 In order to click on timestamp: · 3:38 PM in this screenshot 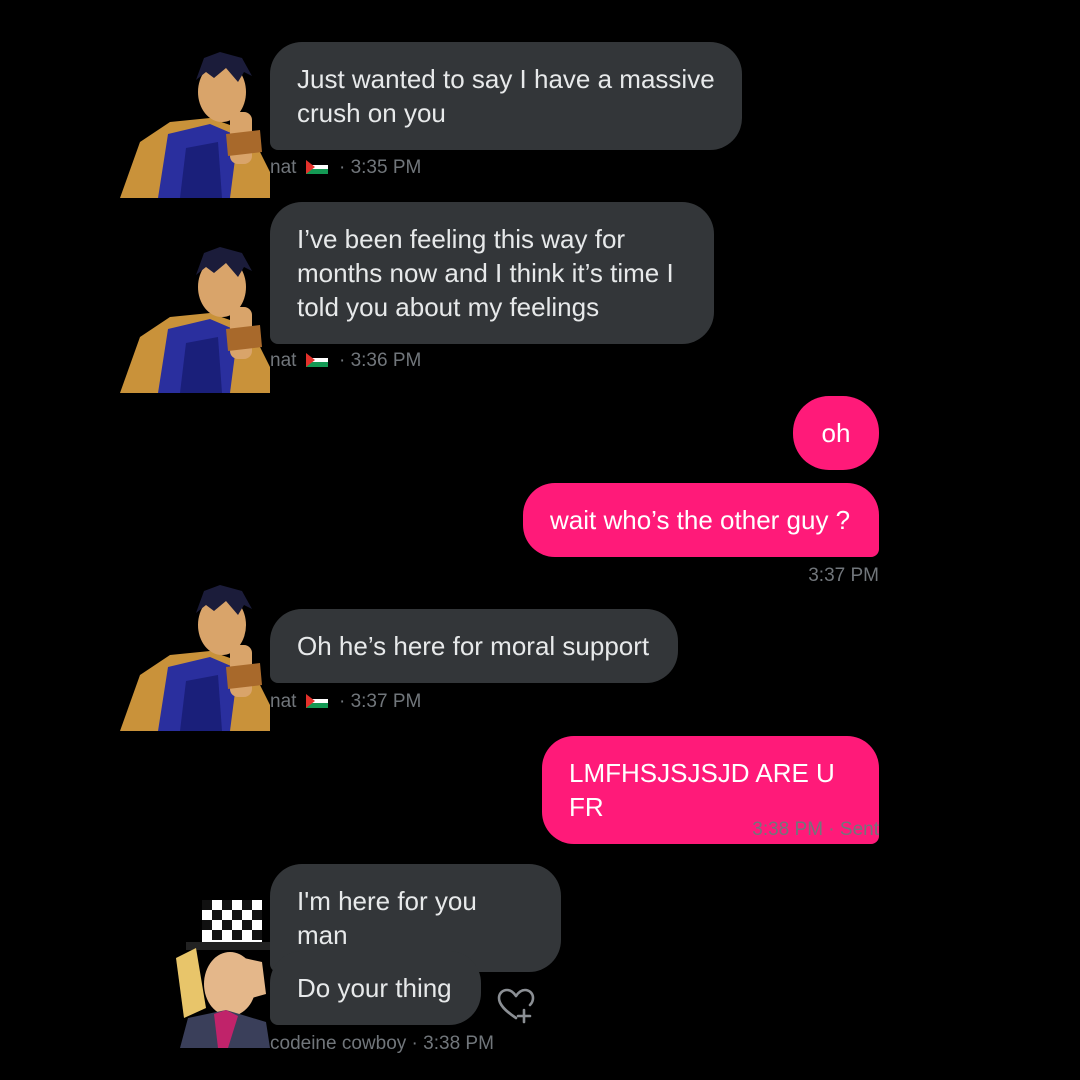, I will do `click(452, 1043)`.